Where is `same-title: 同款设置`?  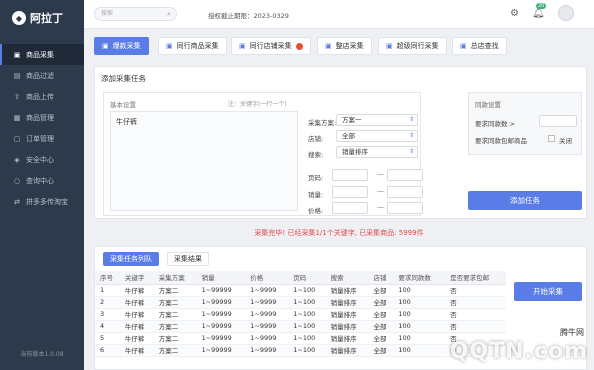 same-title: 同款设置 is located at coordinates (488, 105).